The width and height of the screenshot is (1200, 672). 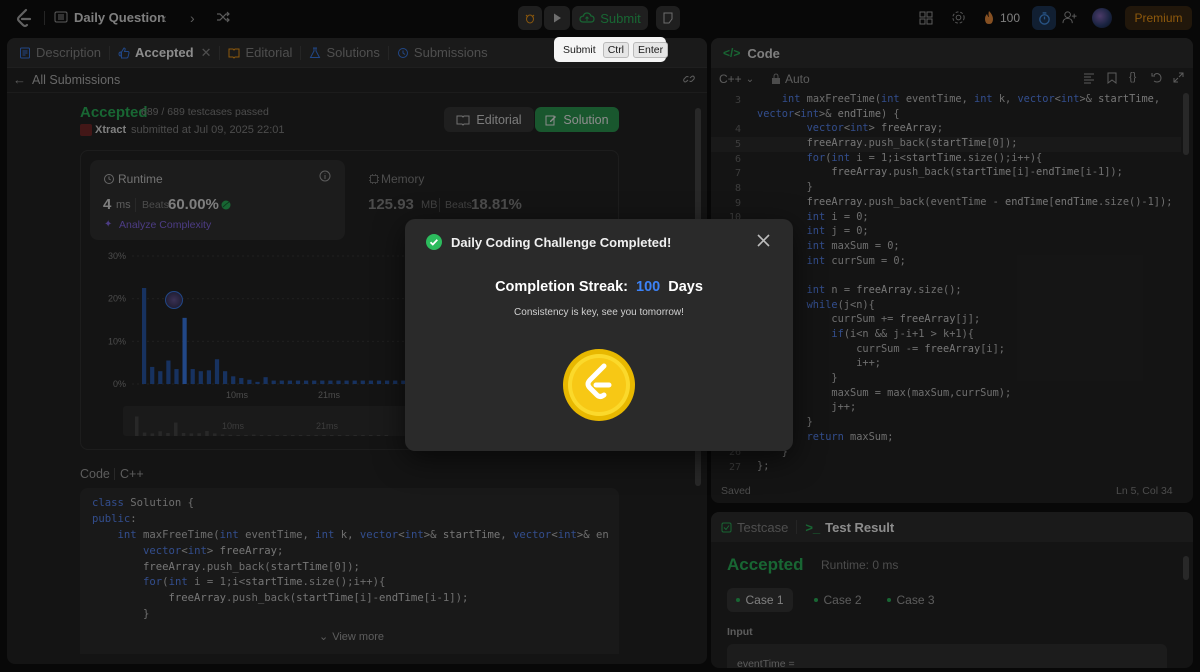 What do you see at coordinates (434, 242) in the screenshot?
I see `check-circle-icon` at bounding box center [434, 242].